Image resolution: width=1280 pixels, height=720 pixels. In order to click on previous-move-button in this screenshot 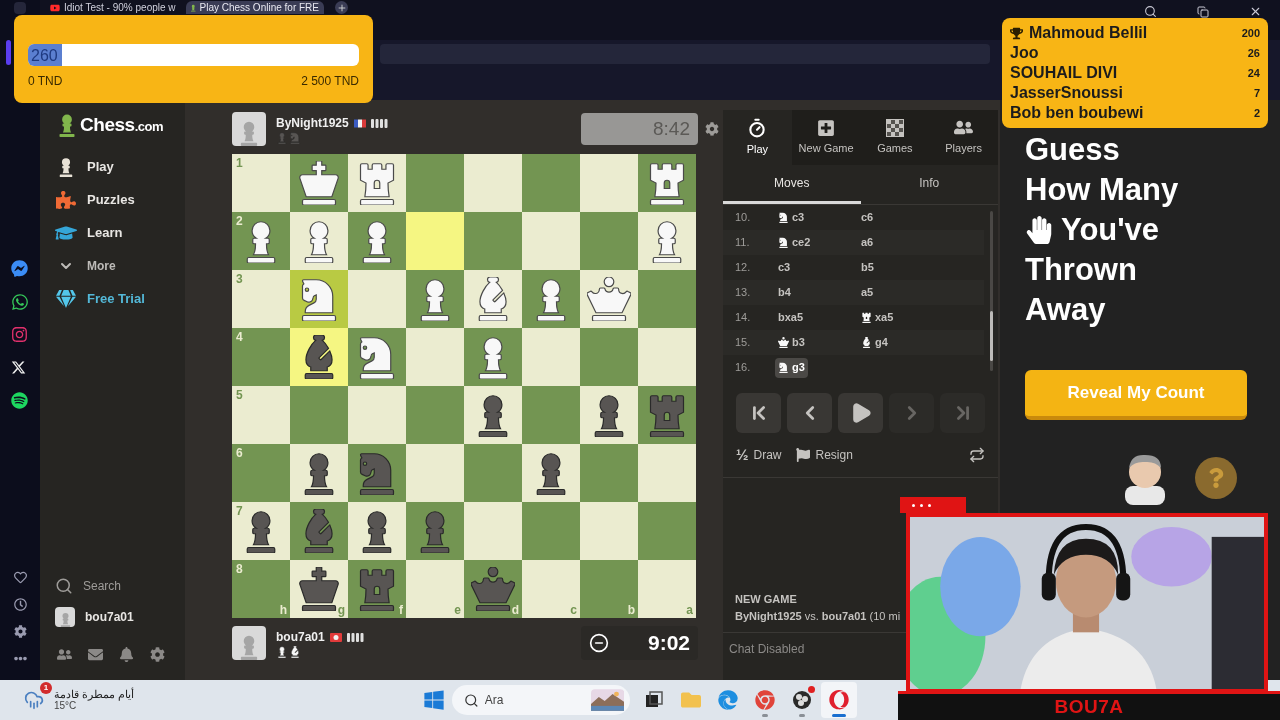, I will do `click(809, 413)`.